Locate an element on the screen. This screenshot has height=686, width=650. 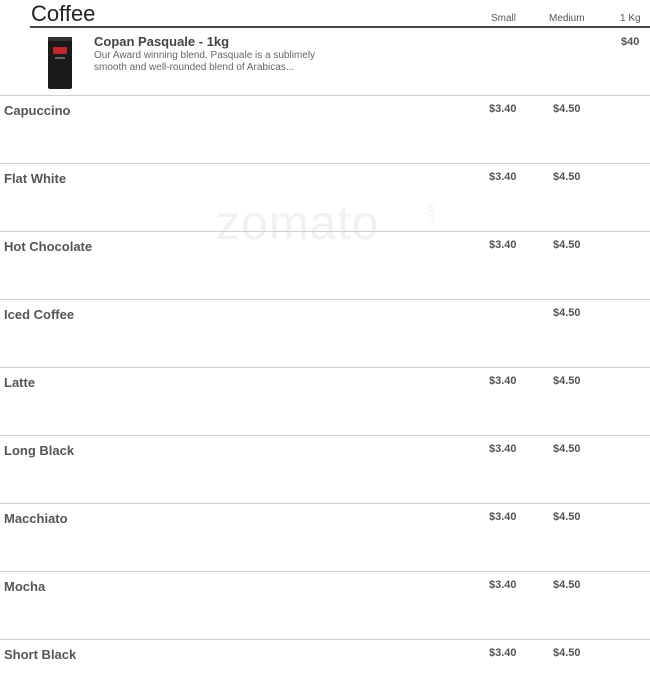
menu-item-name: Capuccino is located at coordinates (37, 110).